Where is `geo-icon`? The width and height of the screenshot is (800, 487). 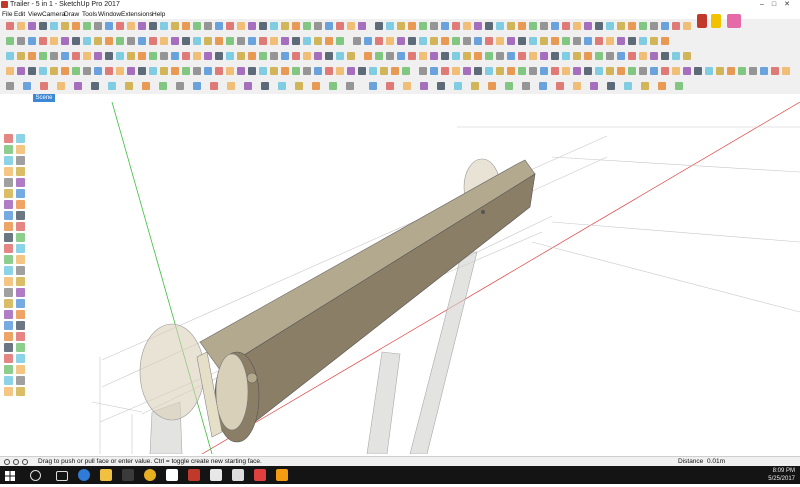 geo-icon is located at coordinates (16, 462).